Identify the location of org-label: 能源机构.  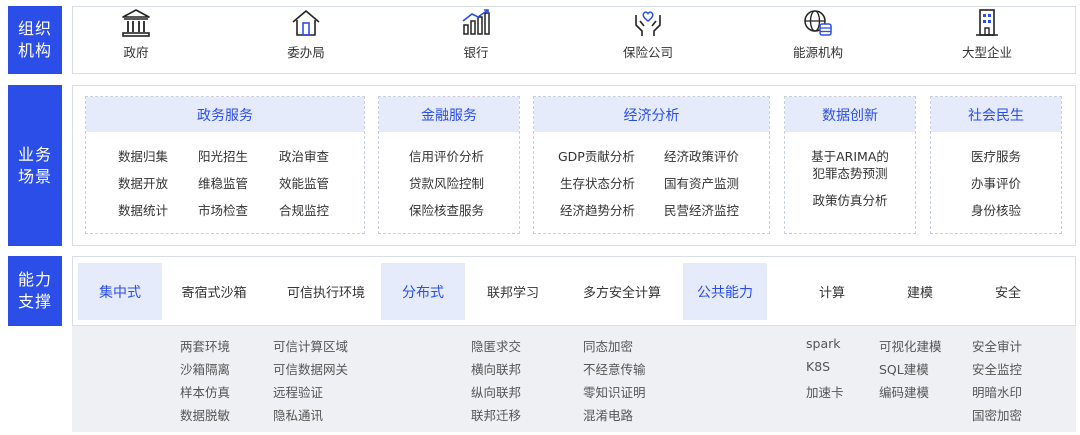
(817, 52).